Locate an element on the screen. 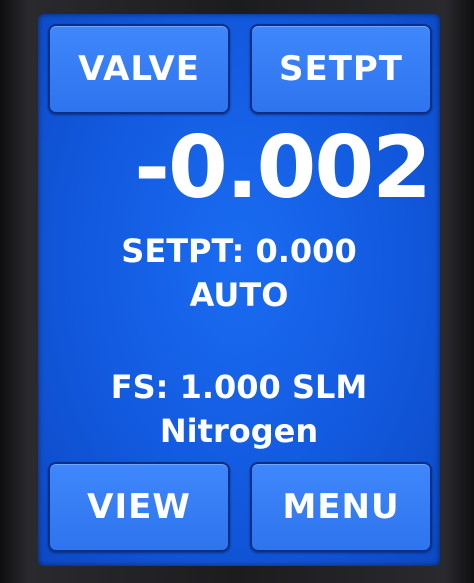  setpoint-button: SETPT is located at coordinates (341, 69).